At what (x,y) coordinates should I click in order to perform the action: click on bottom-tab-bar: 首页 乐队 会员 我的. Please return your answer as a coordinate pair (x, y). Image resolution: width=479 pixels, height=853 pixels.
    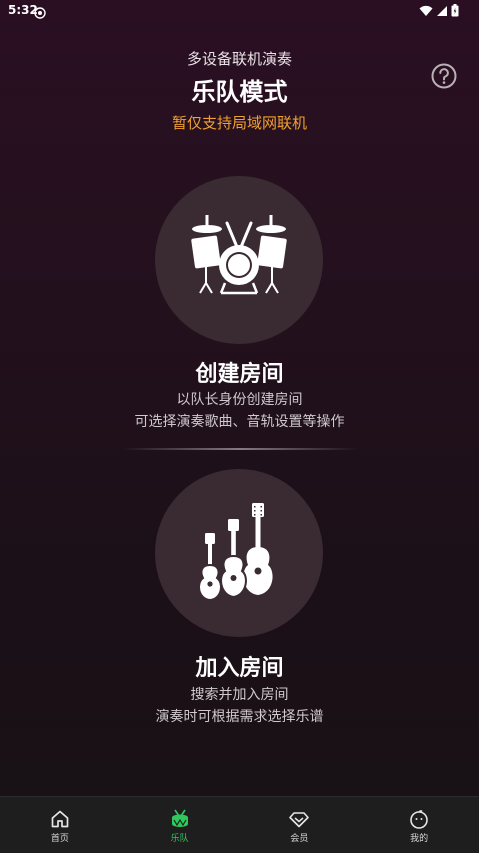
    Looking at the image, I should click on (239, 824).